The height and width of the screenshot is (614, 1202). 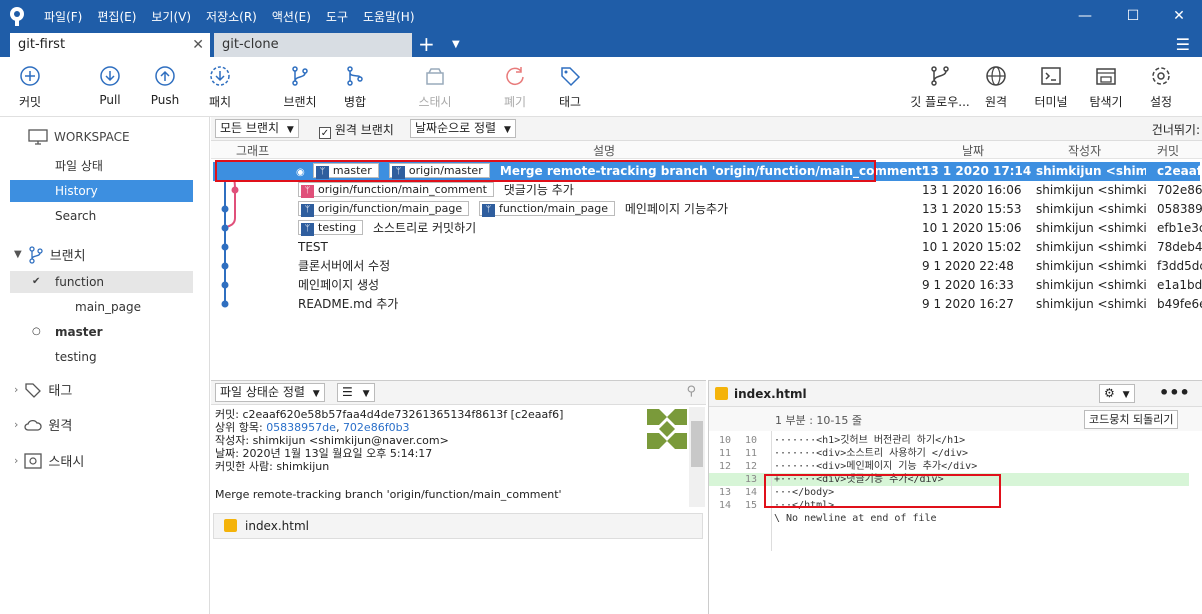 What do you see at coordinates (307, 191) in the screenshot?
I see `branch-icon: ᛘ` at bounding box center [307, 191].